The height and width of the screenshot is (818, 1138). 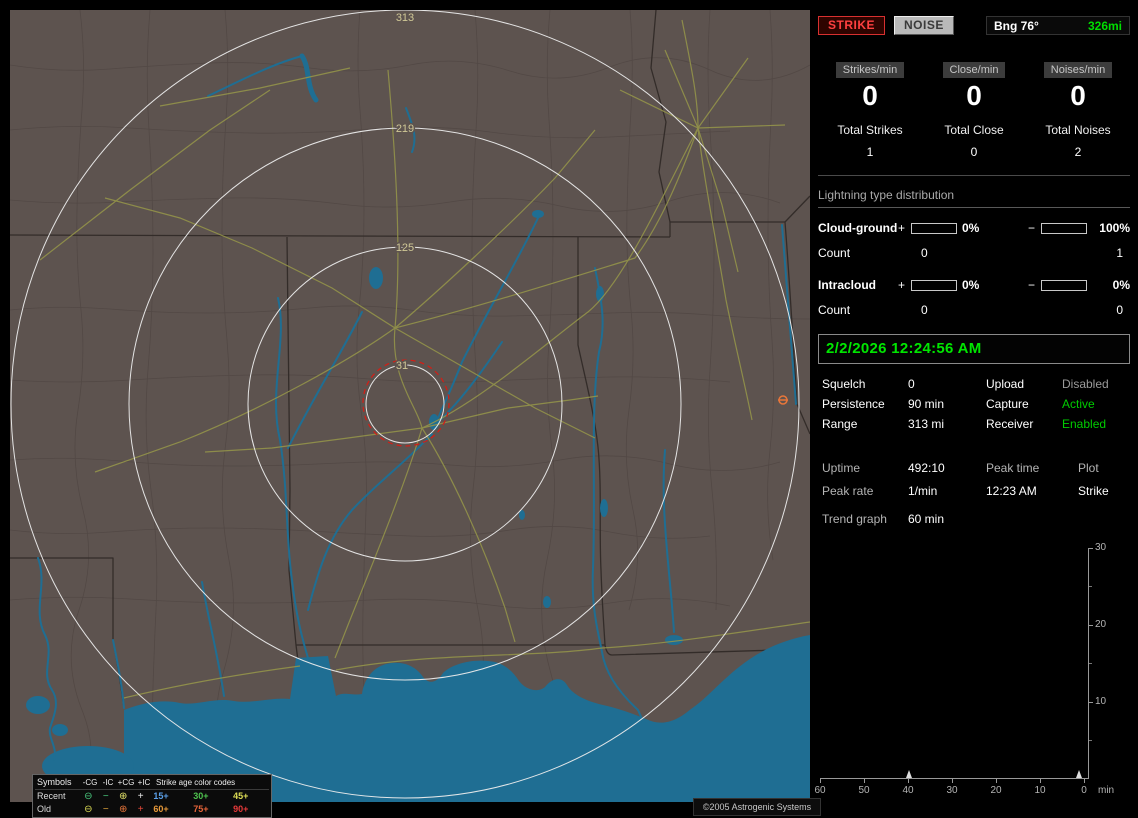 I want to click on trend-plot, so click(x=954, y=663).